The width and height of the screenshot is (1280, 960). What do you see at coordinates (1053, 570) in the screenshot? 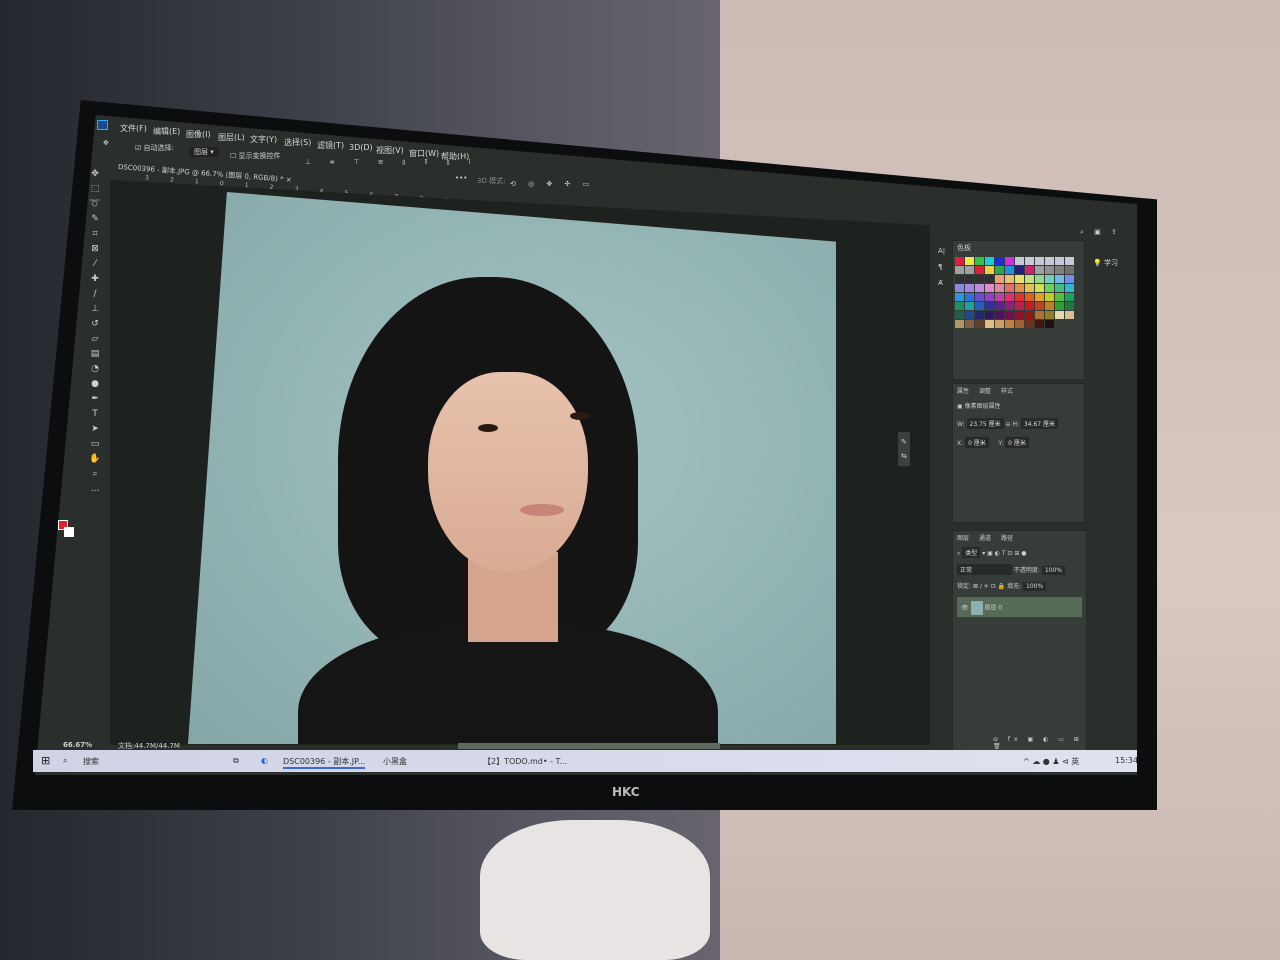
I see `opacity-field: 100%` at bounding box center [1053, 570].